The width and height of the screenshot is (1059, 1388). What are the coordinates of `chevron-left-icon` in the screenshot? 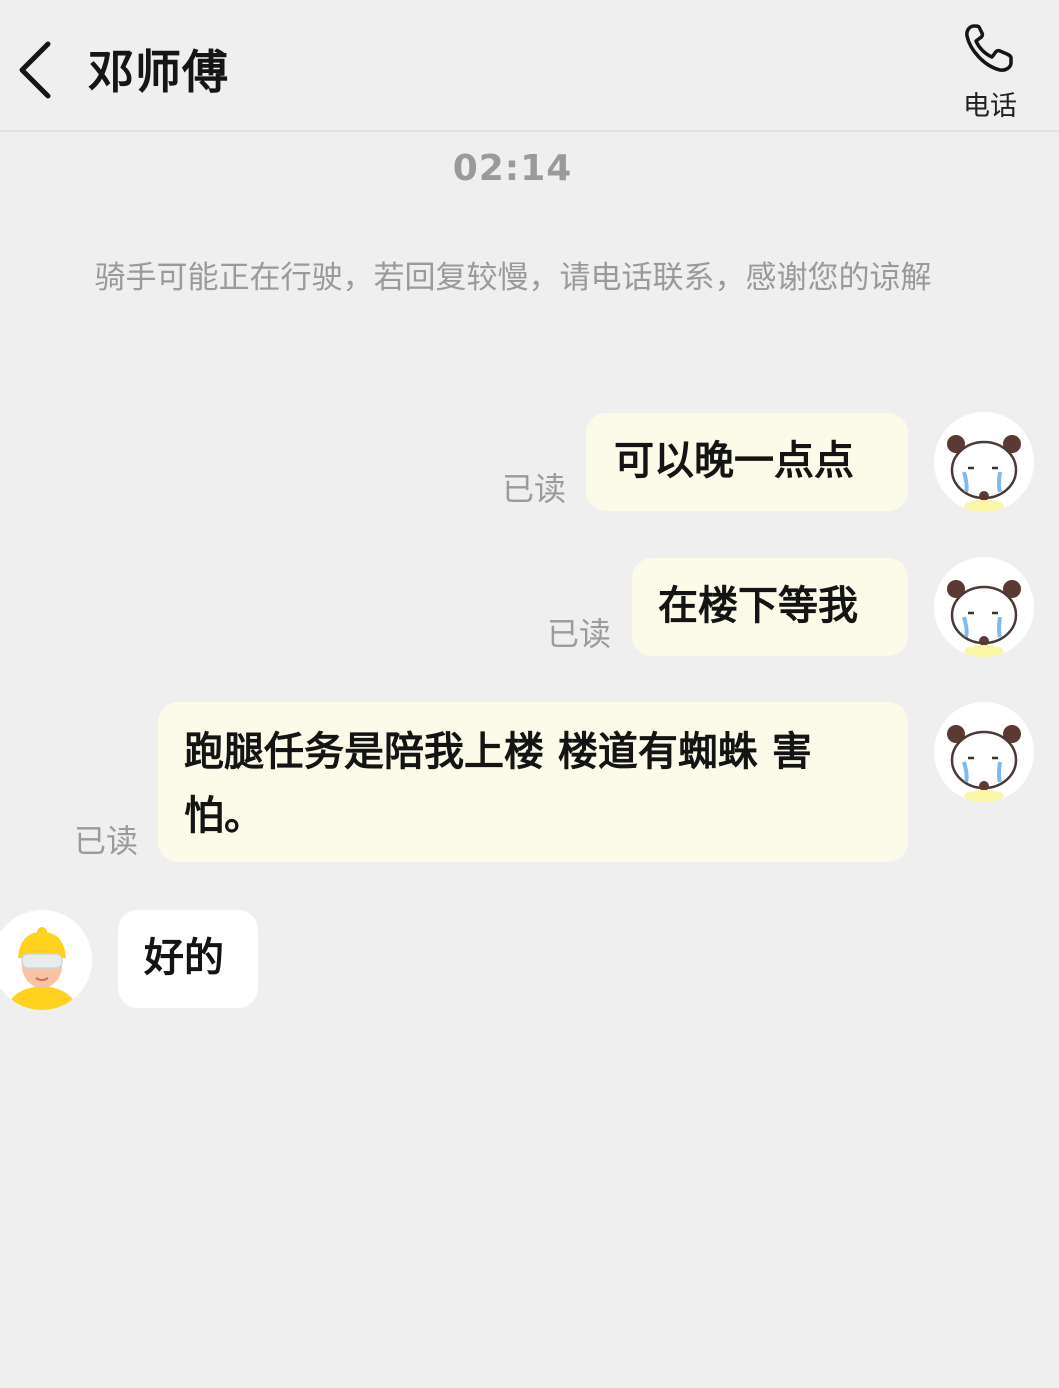 It's located at (35, 70).